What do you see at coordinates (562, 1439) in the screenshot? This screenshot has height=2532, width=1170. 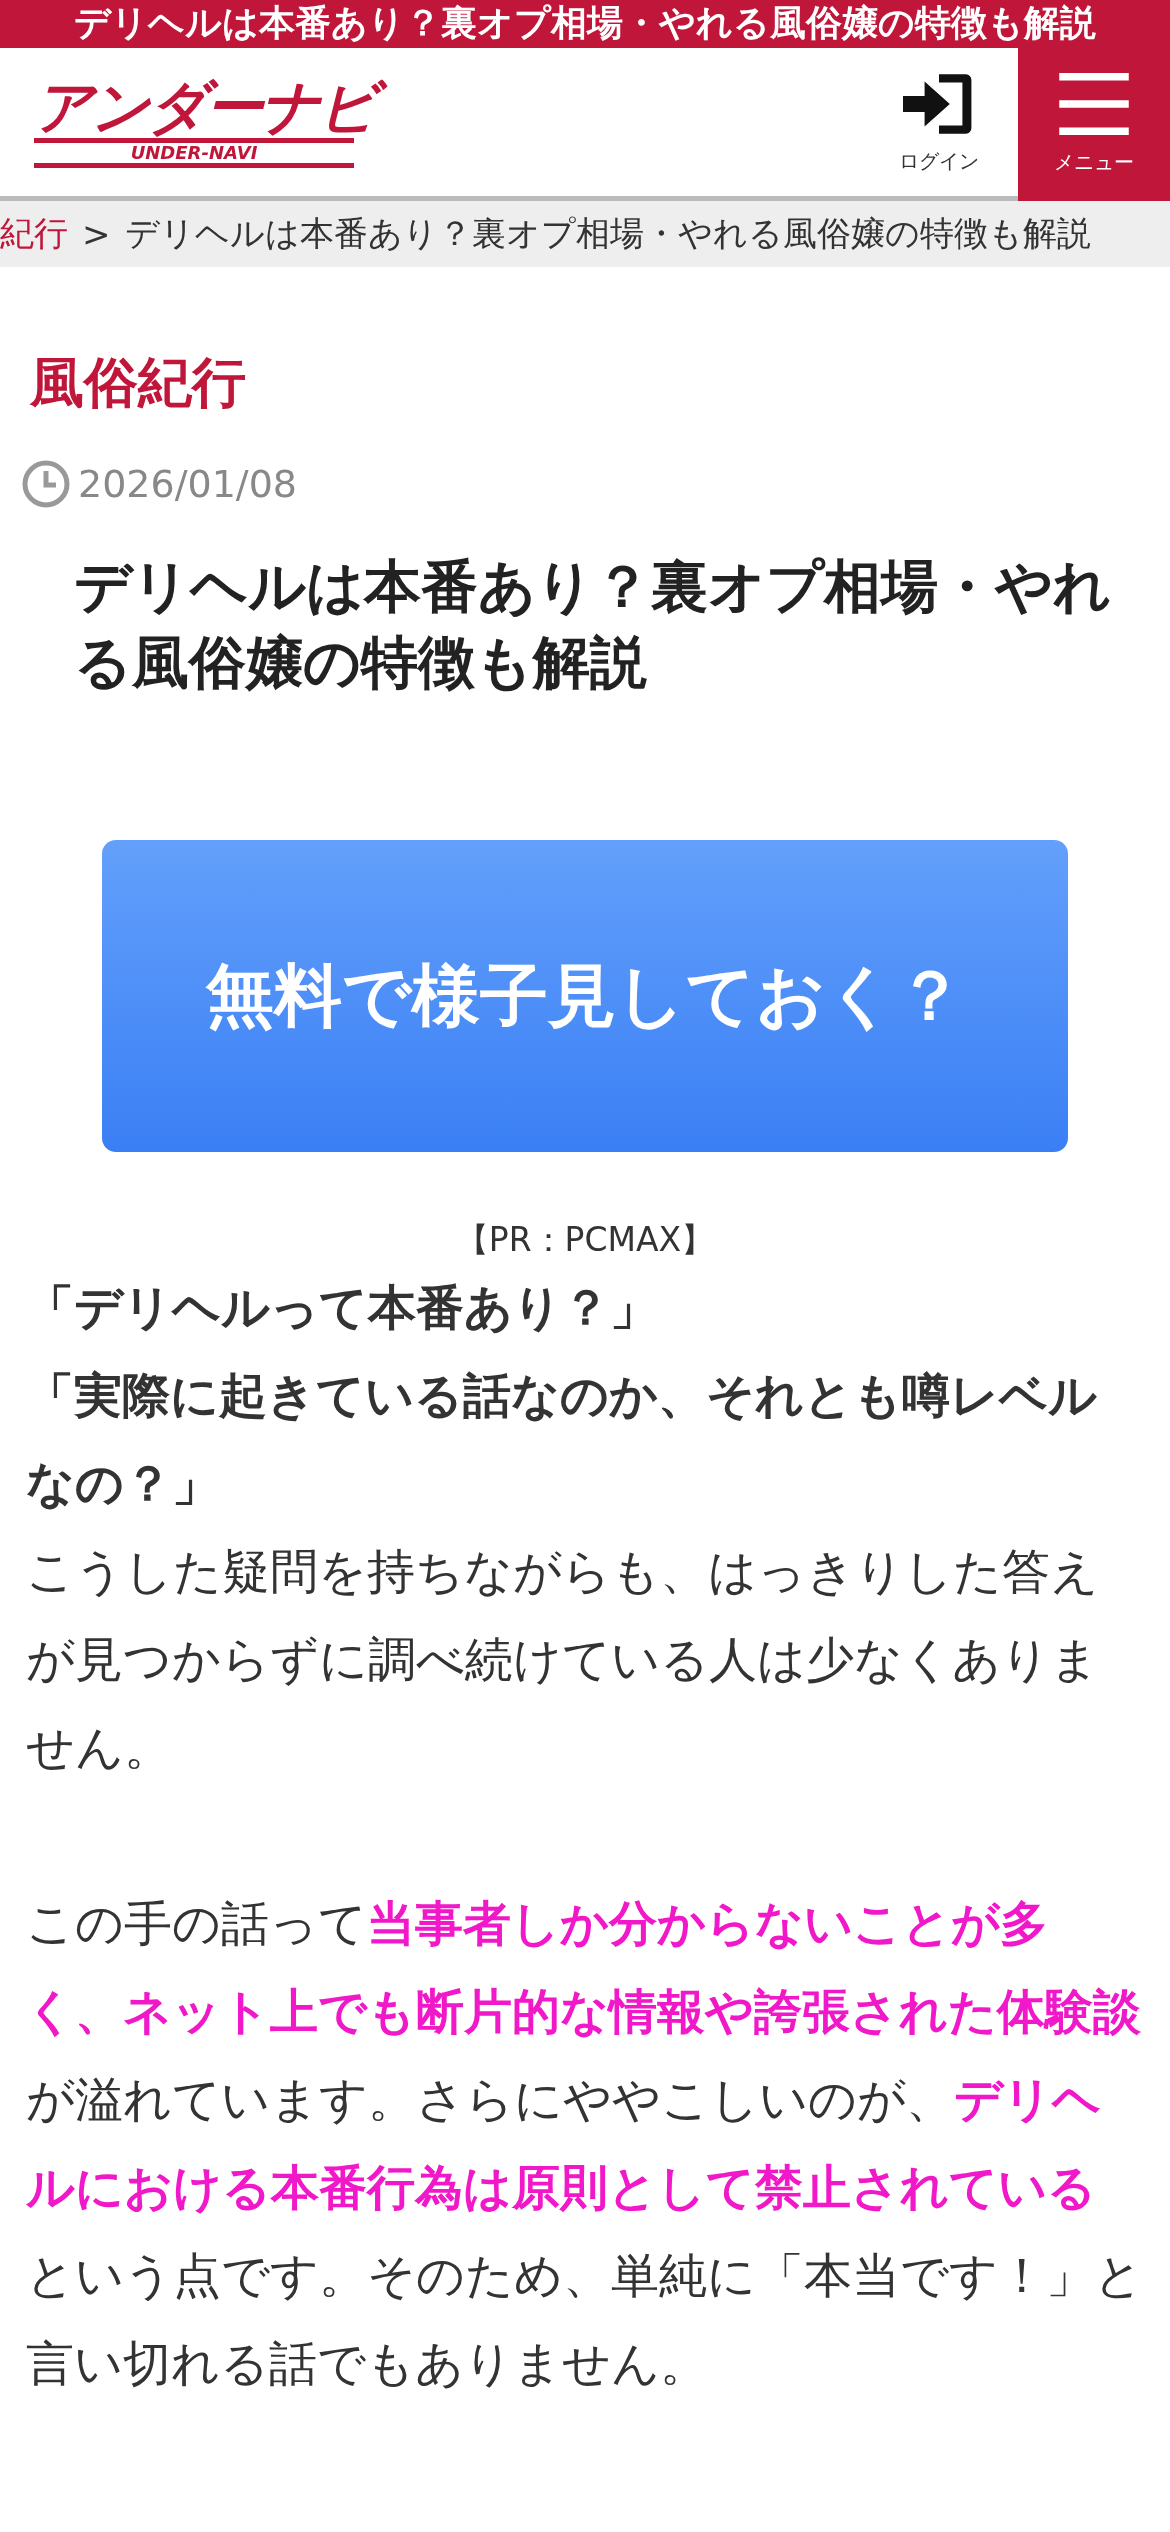 I see `quote-text: 「実際に起きている話なのか、それとも噂レベルなの？」` at bounding box center [562, 1439].